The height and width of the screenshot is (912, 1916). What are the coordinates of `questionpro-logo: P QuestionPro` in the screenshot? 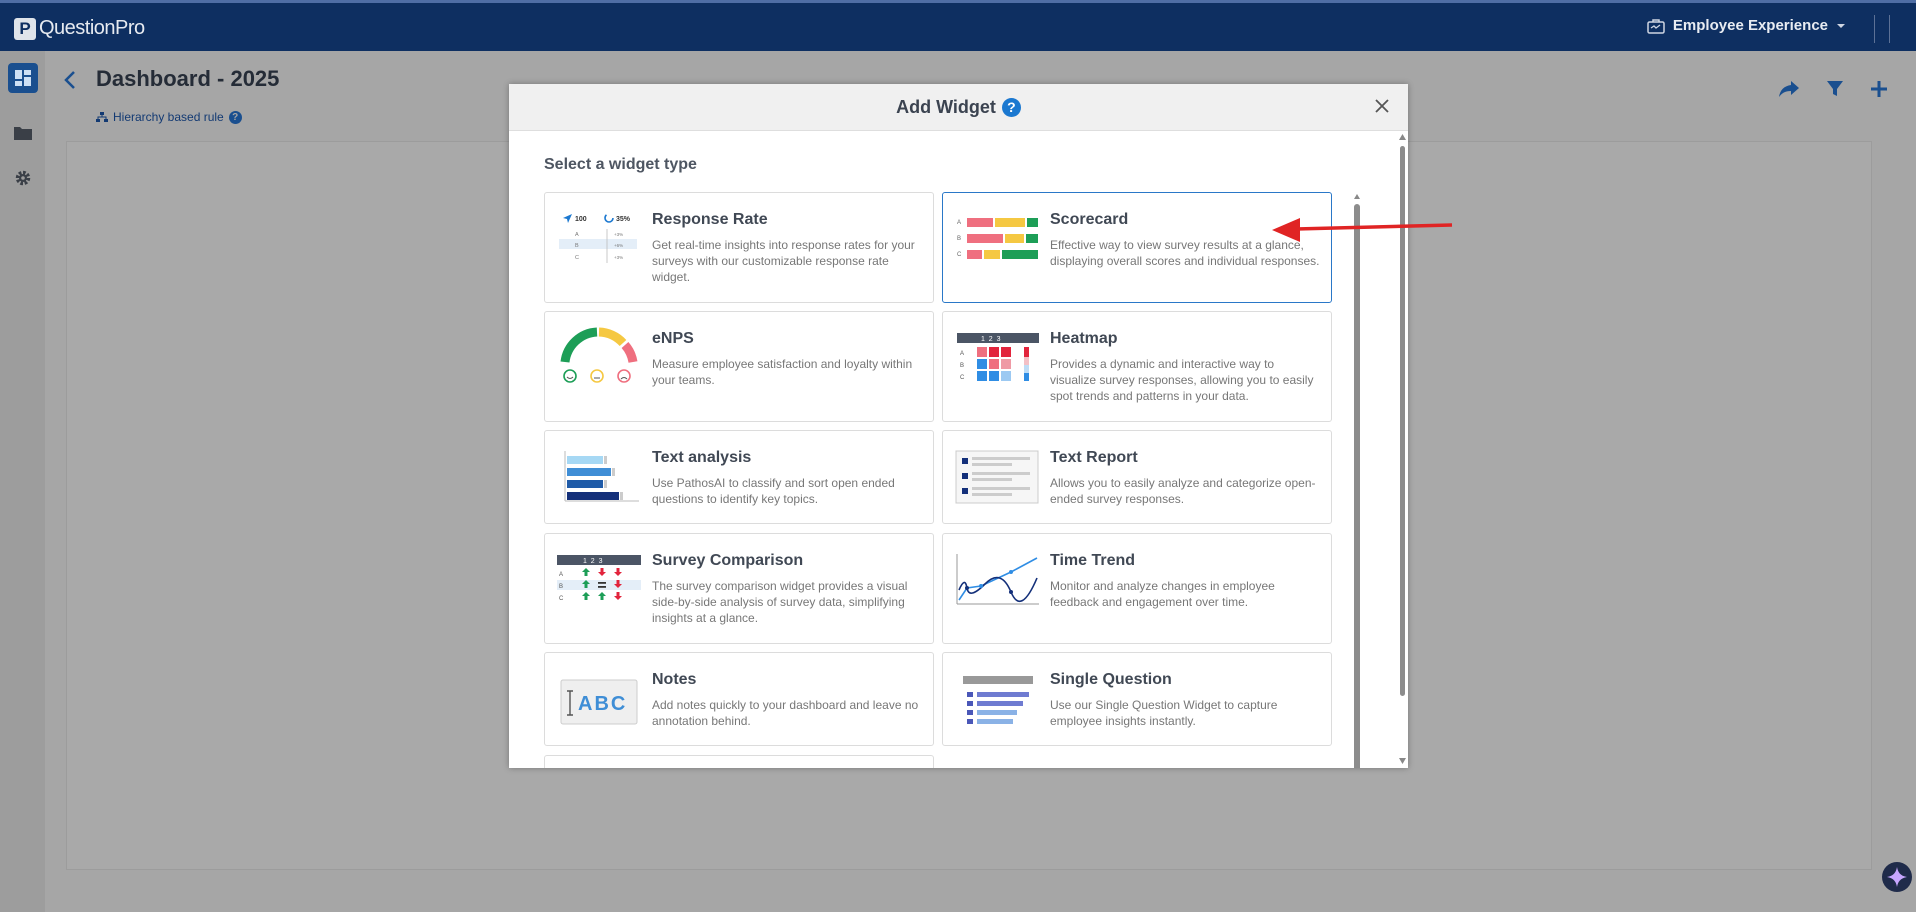 It's located at (79, 28).